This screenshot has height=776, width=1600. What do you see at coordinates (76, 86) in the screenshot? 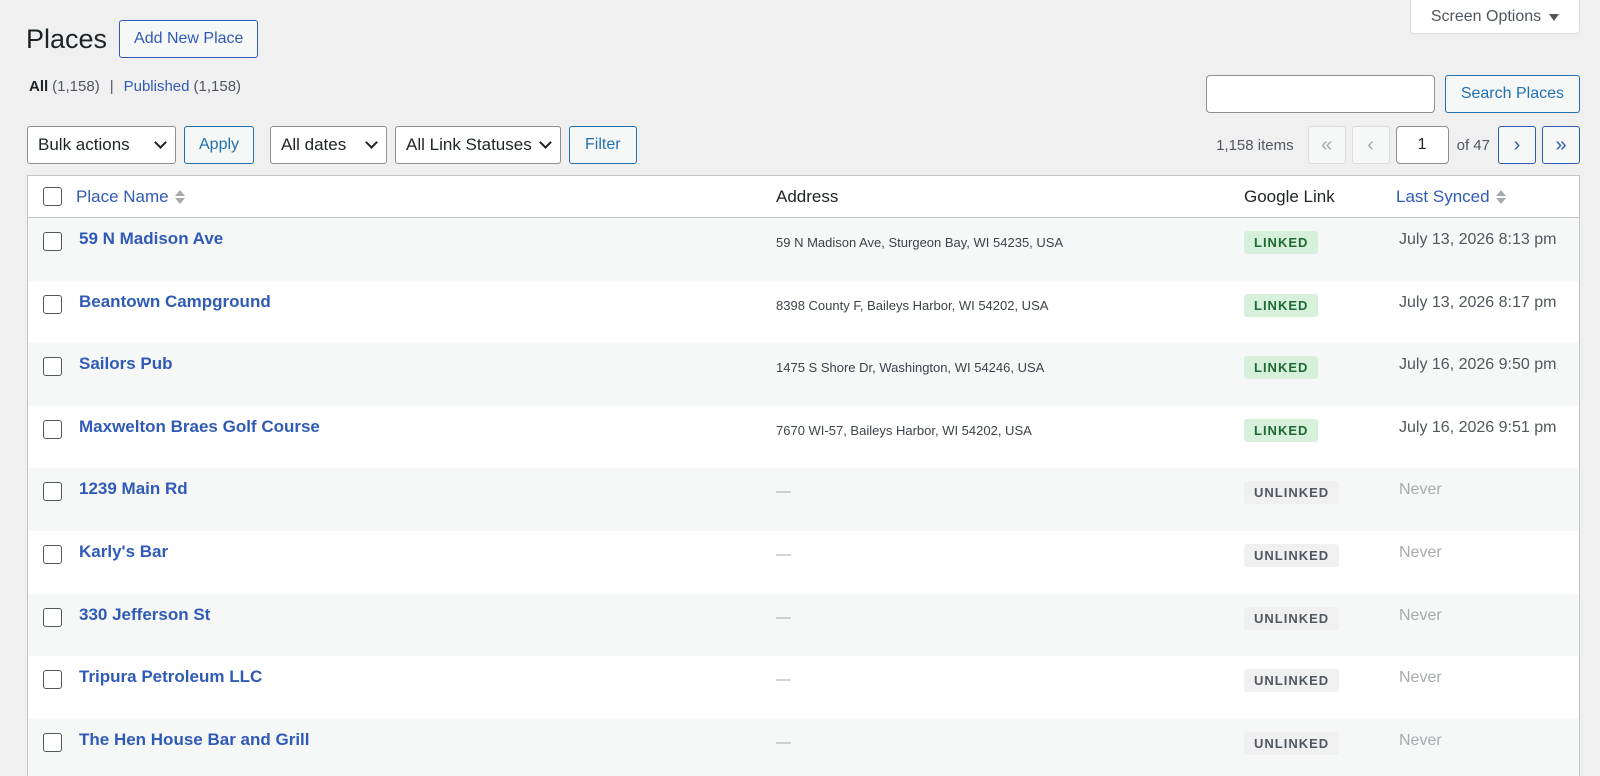
I see `view-all-count: (1,158)` at bounding box center [76, 86].